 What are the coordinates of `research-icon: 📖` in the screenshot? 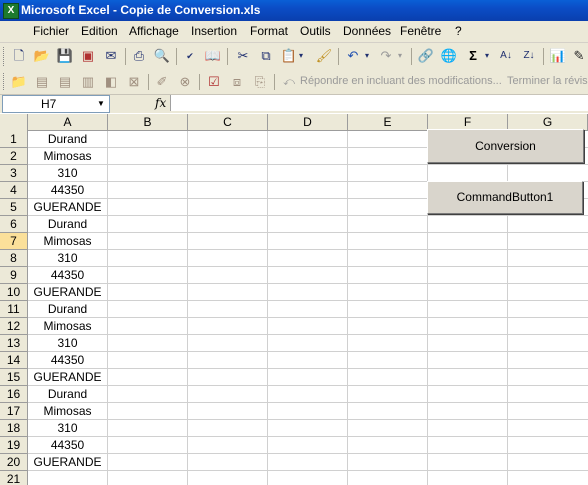 It's located at (213, 56).